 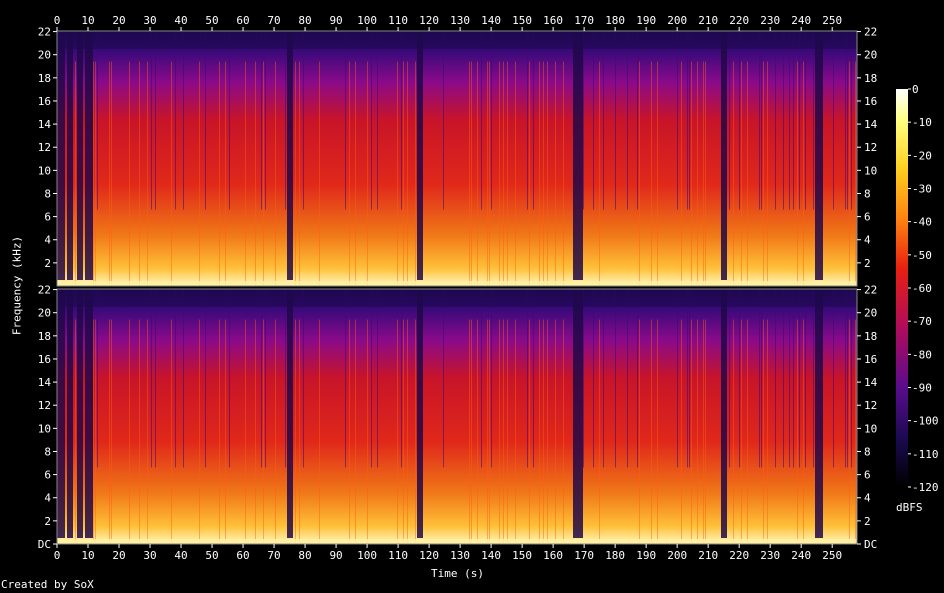 I want to click on y-tick-label-right: 8, so click(x=867, y=193).